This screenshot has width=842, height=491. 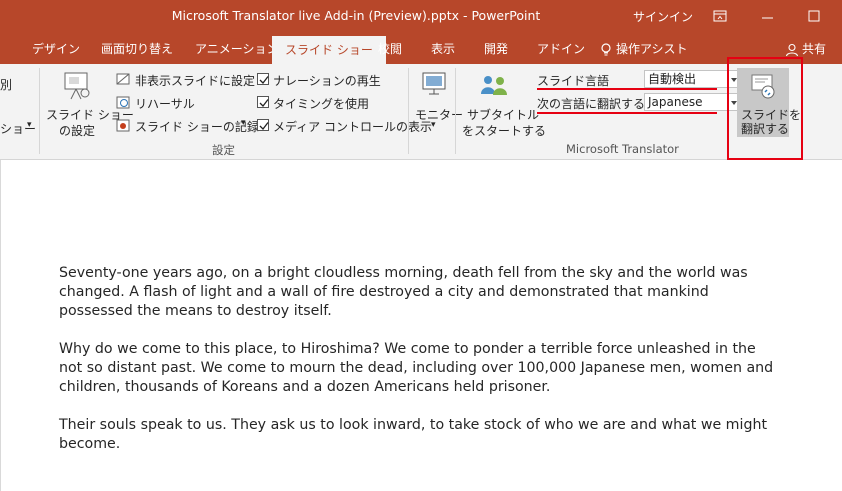 I want to click on signin-link: サインイン, so click(x=663, y=16).